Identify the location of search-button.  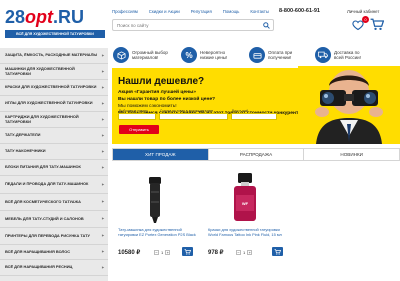
(266, 25).